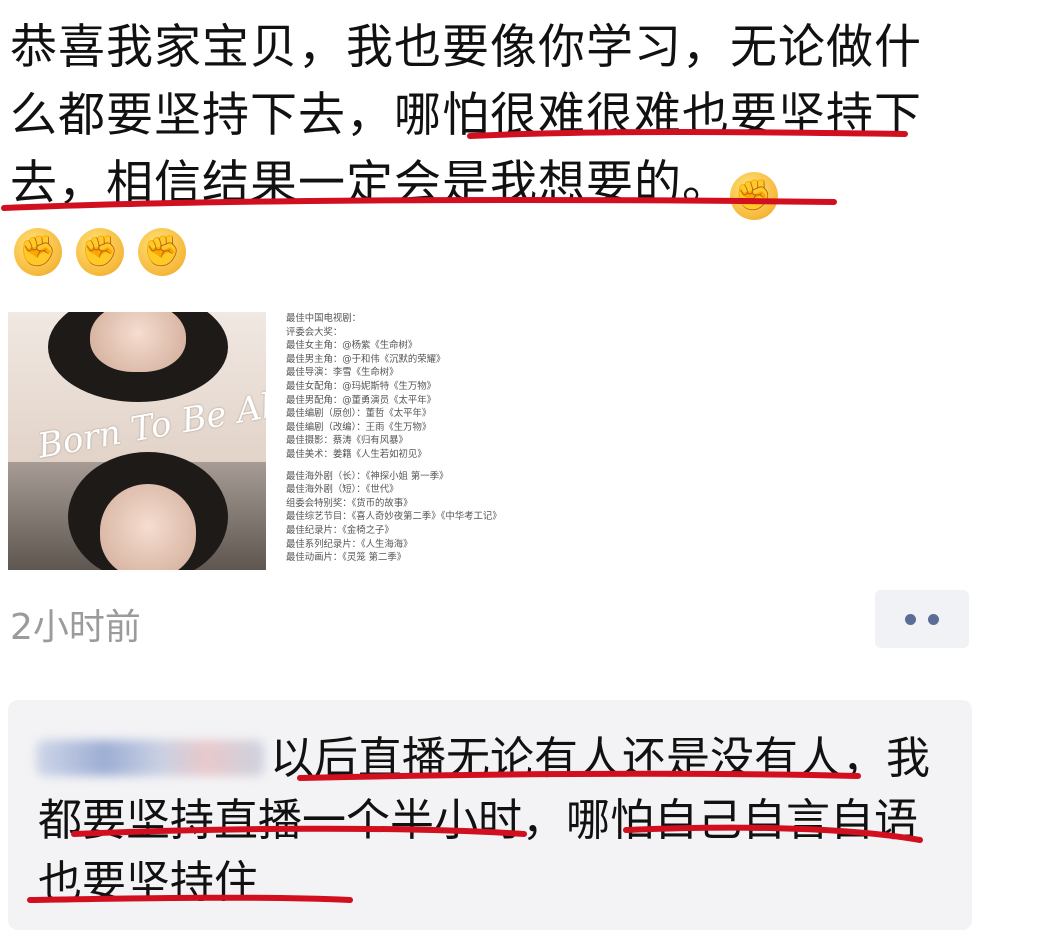 Image resolution: width=1053 pixels, height=934 pixels. Describe the element at coordinates (366, 359) in the screenshot. I see `award-list-line: 最佳男主角：@于和伟《沉默的荣耀》` at that location.